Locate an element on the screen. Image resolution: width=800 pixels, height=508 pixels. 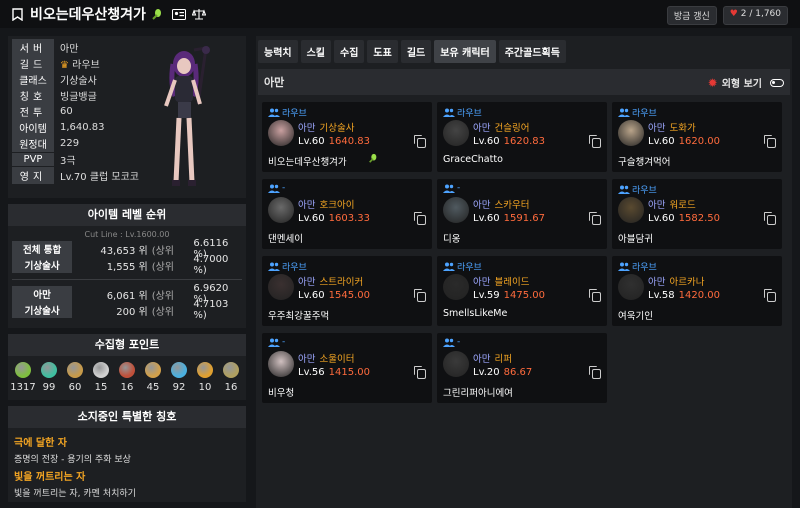
collection-item: 45 is located at coordinates (153, 377).